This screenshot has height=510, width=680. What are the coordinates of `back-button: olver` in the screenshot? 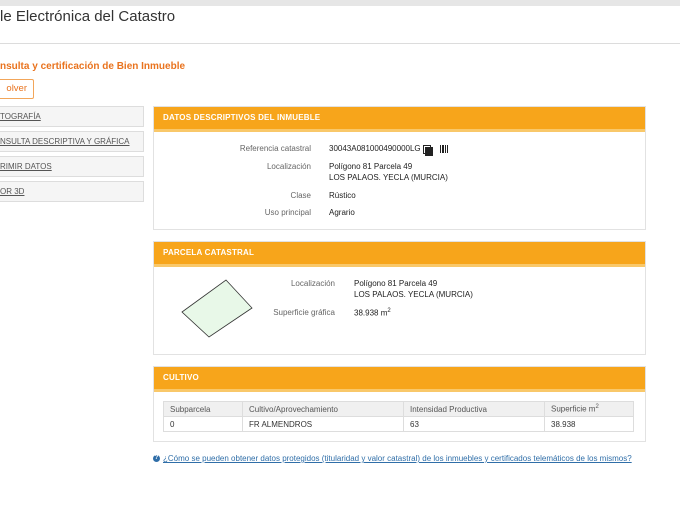 It's located at (17, 89).